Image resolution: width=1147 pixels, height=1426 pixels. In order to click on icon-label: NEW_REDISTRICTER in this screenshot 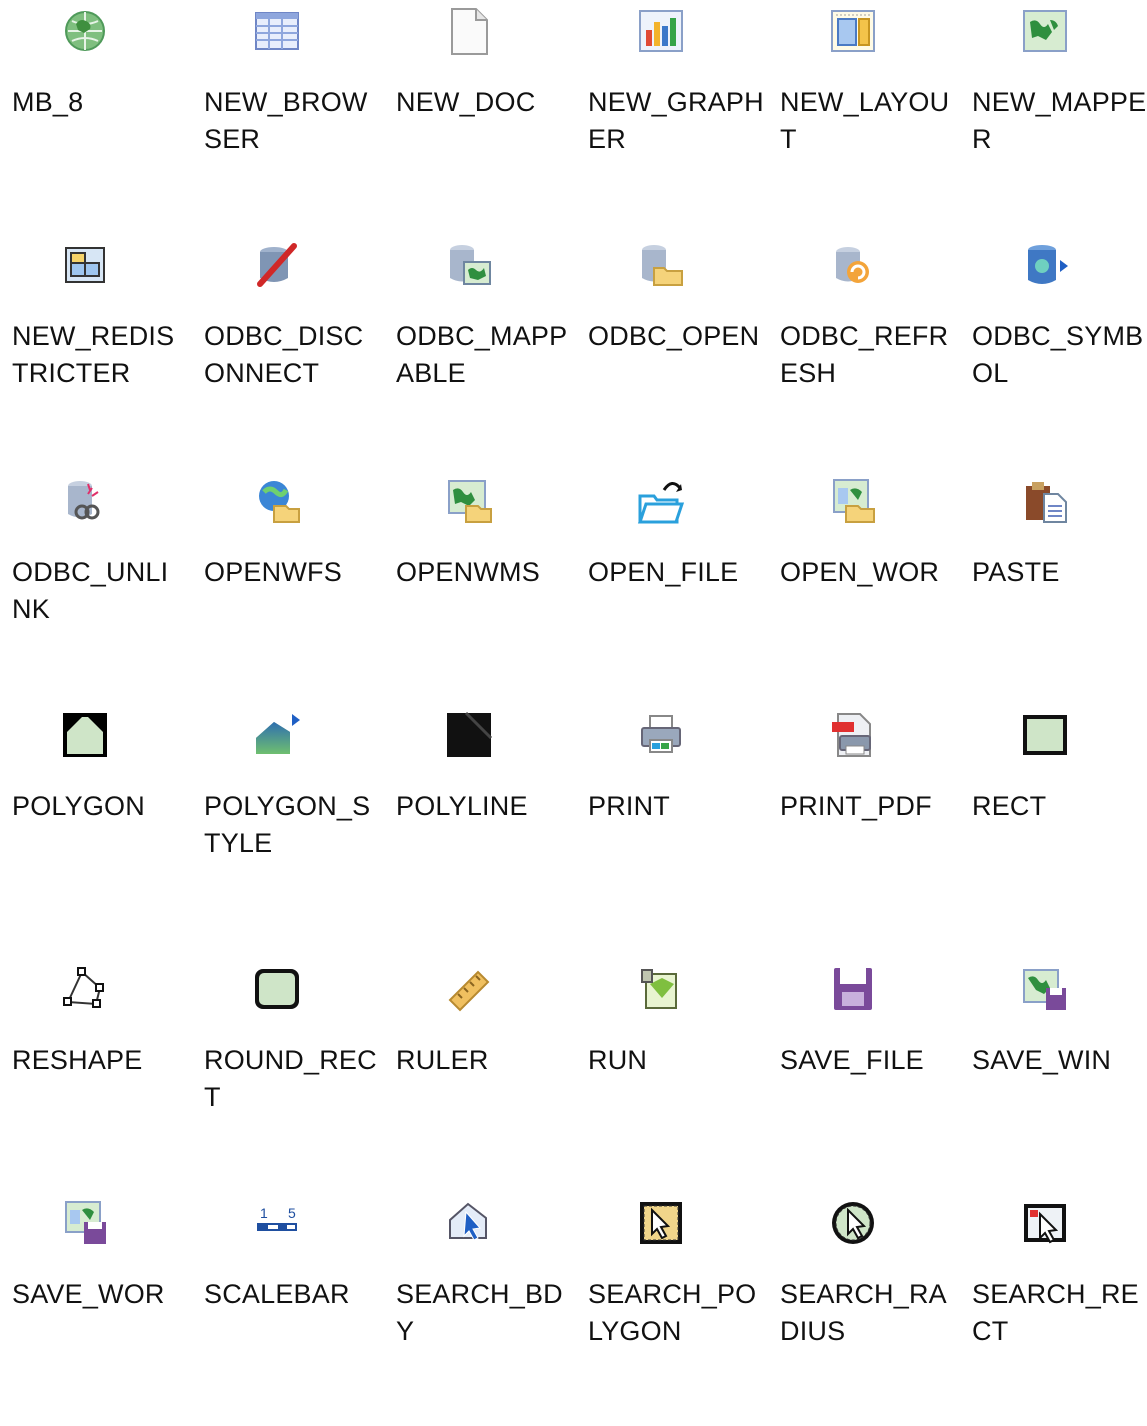, I will do `click(93, 354)`.